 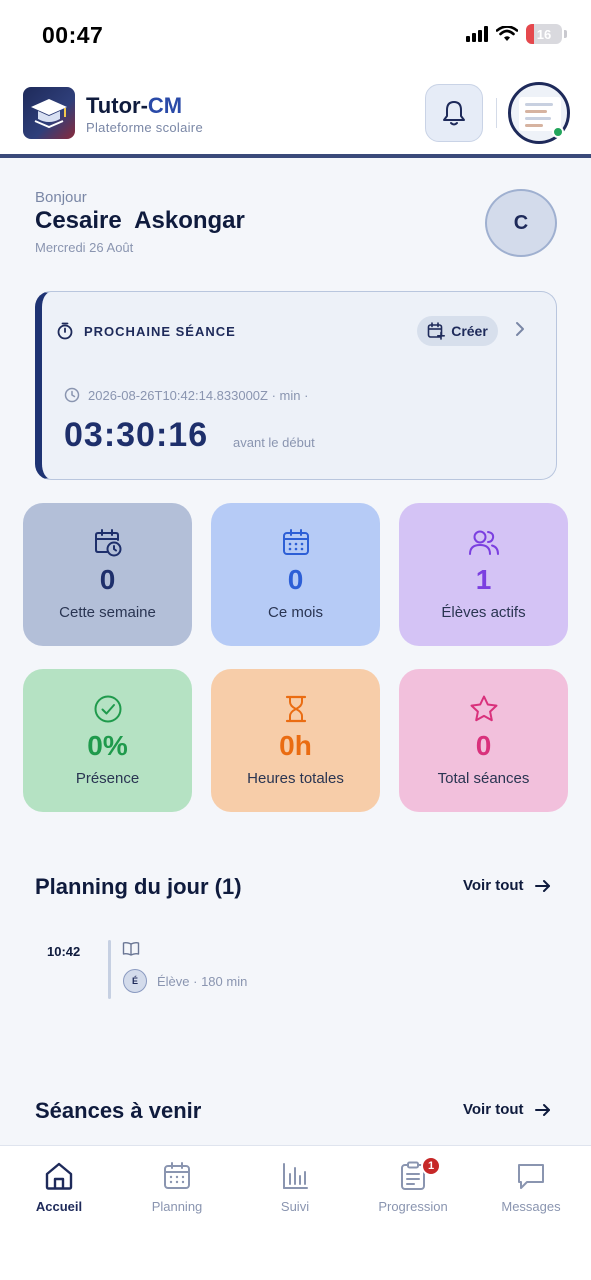 I want to click on tab-label: Suivi, so click(x=295, y=1206).